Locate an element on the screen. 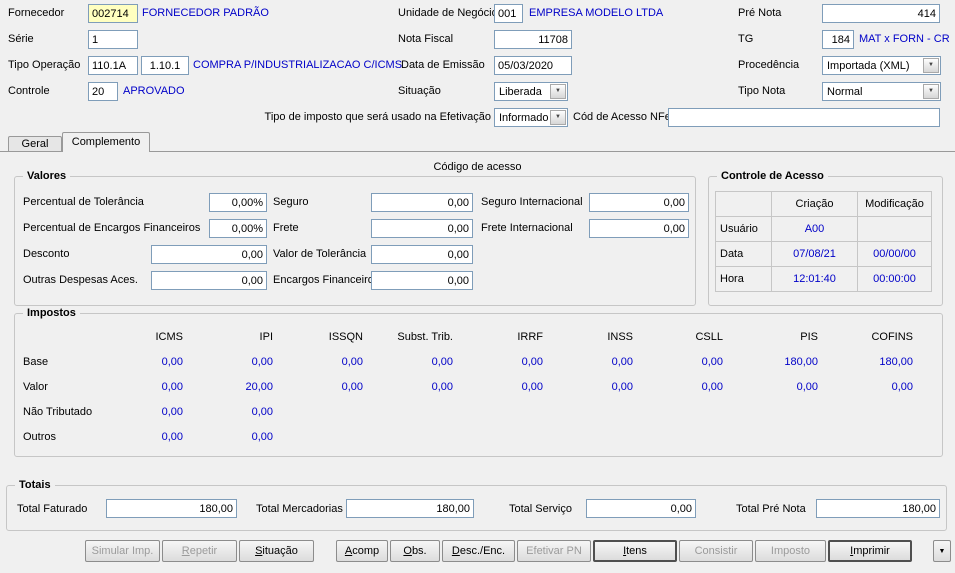 This screenshot has width=955, height=573. tg-code-input is located at coordinates (838, 39).